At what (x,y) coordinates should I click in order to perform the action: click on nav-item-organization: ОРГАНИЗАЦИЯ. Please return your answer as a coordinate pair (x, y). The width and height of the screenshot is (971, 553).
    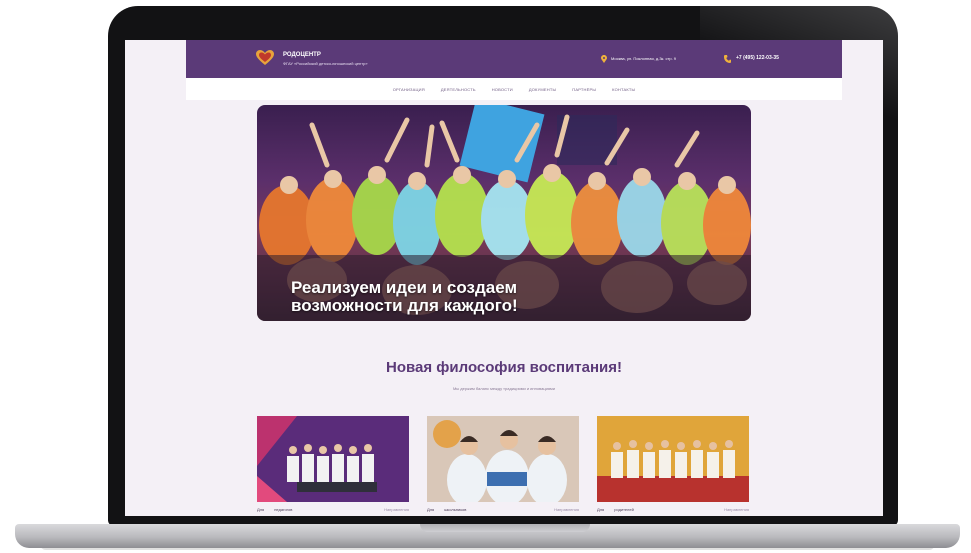
    Looking at the image, I should click on (409, 89).